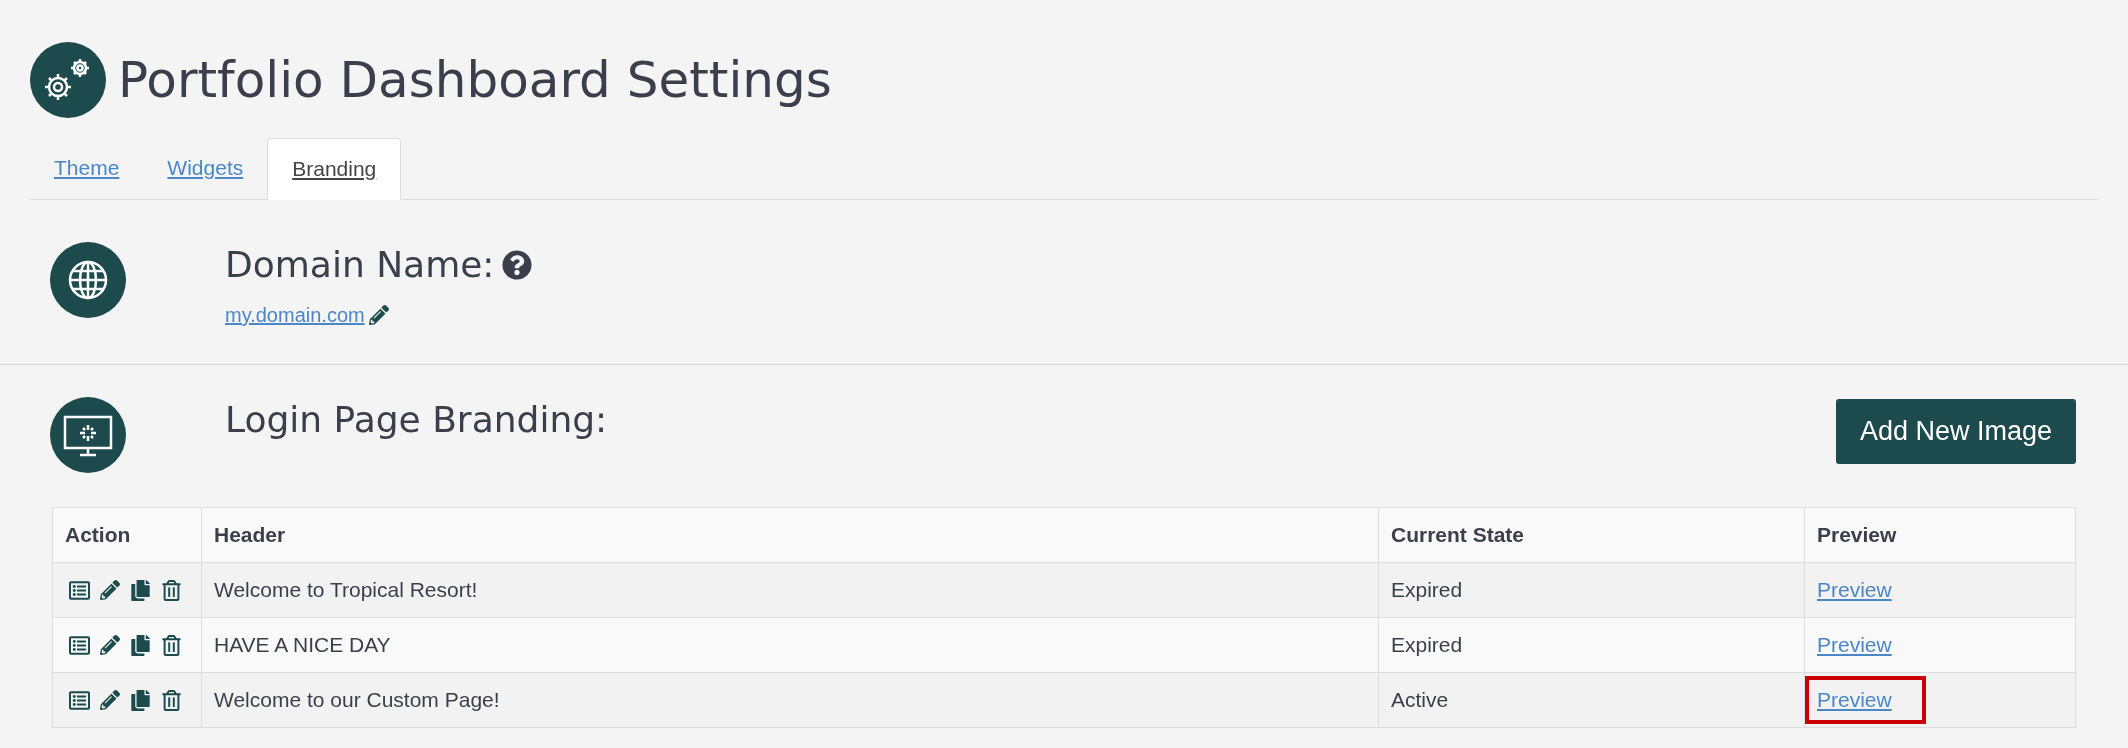 The image size is (2128, 748). Describe the element at coordinates (87, 168) in the screenshot. I see `tab: Theme` at that location.